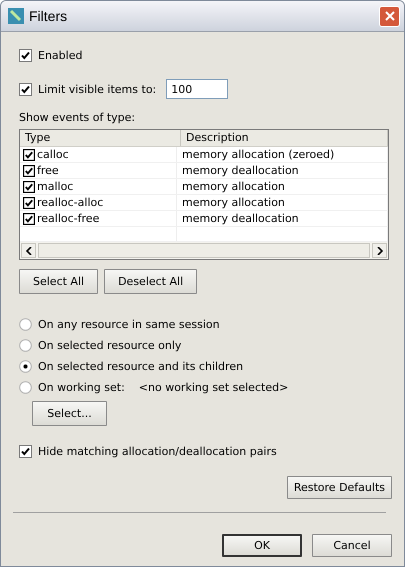 Image resolution: width=405 pixels, height=567 pixels. Describe the element at coordinates (197, 89) in the screenshot. I see `input-field: 100` at that location.